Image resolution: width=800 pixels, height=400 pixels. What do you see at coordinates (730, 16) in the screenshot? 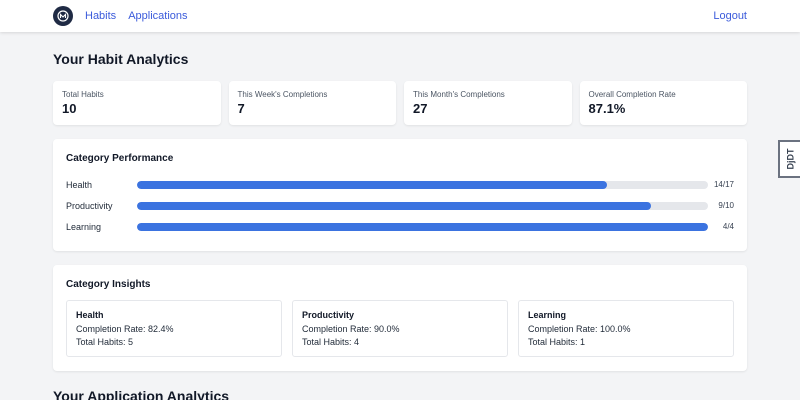
I see `logout-link: Logout` at bounding box center [730, 16].